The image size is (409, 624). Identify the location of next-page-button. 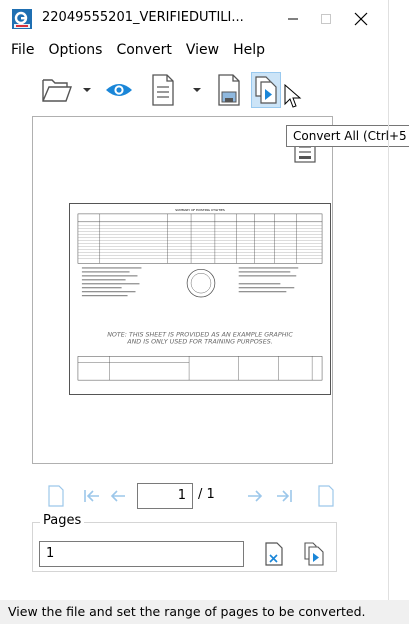
(255, 496).